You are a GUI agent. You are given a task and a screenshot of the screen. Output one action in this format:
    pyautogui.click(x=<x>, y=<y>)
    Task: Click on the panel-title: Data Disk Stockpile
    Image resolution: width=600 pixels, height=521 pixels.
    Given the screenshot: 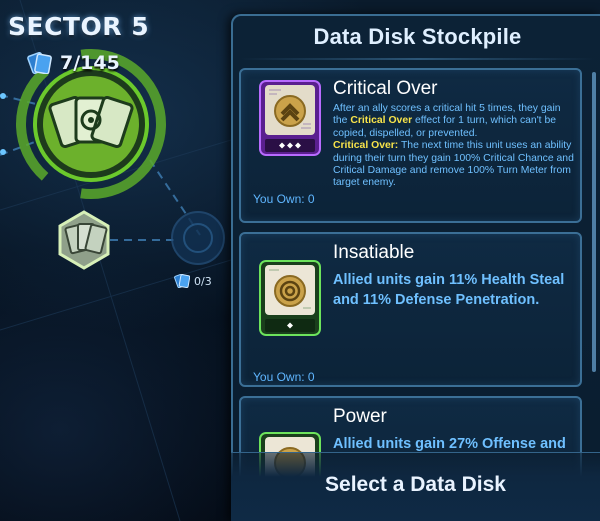 What is the action you would take?
    pyautogui.click(x=417, y=36)
    